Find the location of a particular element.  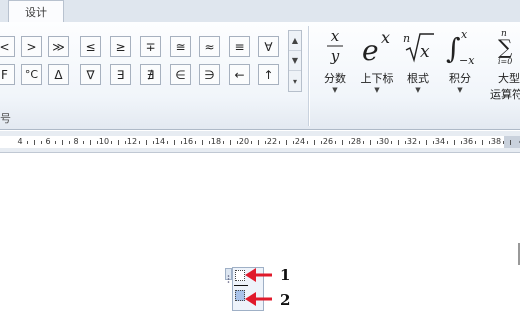

symbol-for-all: ∀ is located at coordinates (268, 46).